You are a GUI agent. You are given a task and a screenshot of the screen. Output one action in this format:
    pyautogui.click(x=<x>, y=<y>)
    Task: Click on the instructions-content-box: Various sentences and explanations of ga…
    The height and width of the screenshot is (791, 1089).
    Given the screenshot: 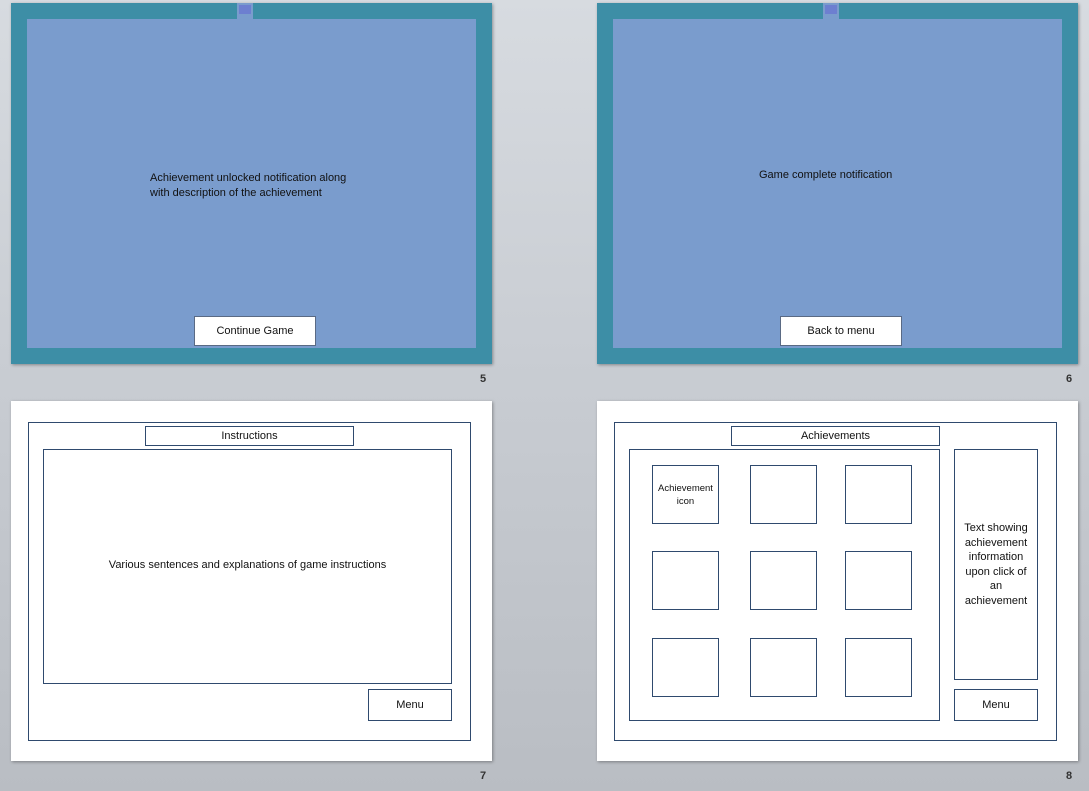 What is the action you would take?
    pyautogui.click(x=247, y=566)
    